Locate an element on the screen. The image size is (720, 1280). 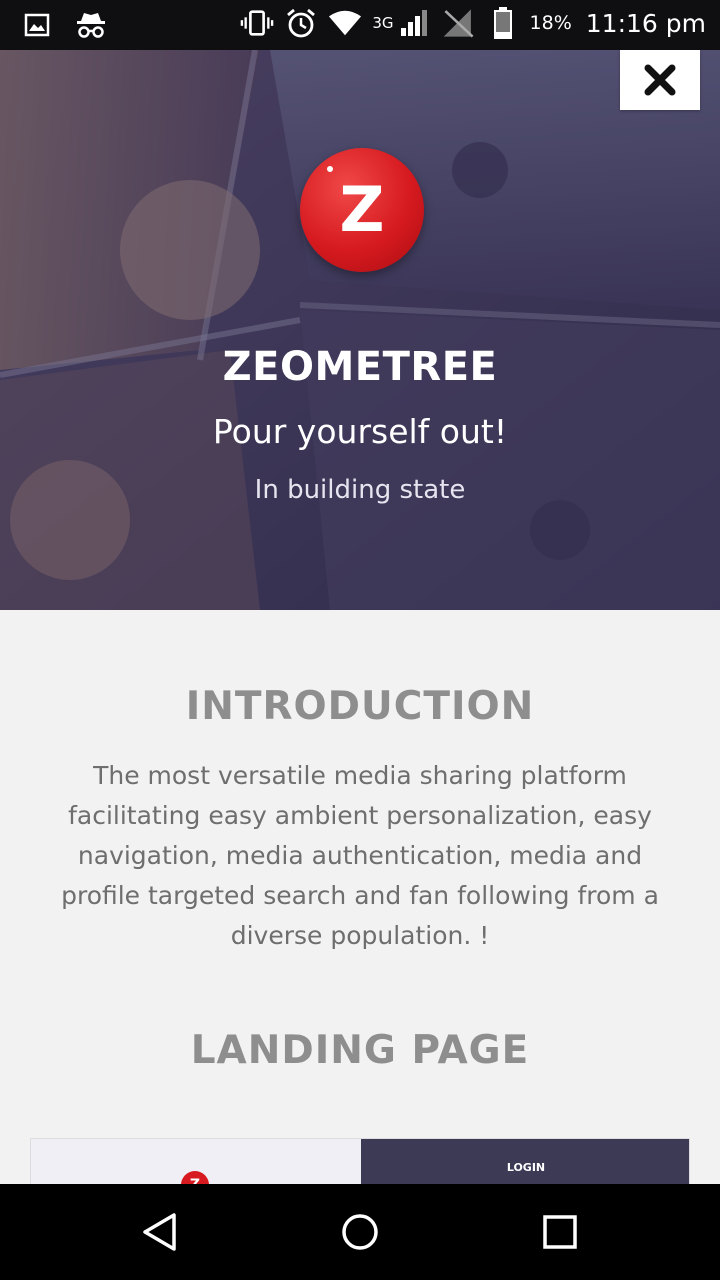
status-bar-left is located at coordinates (64, 25).